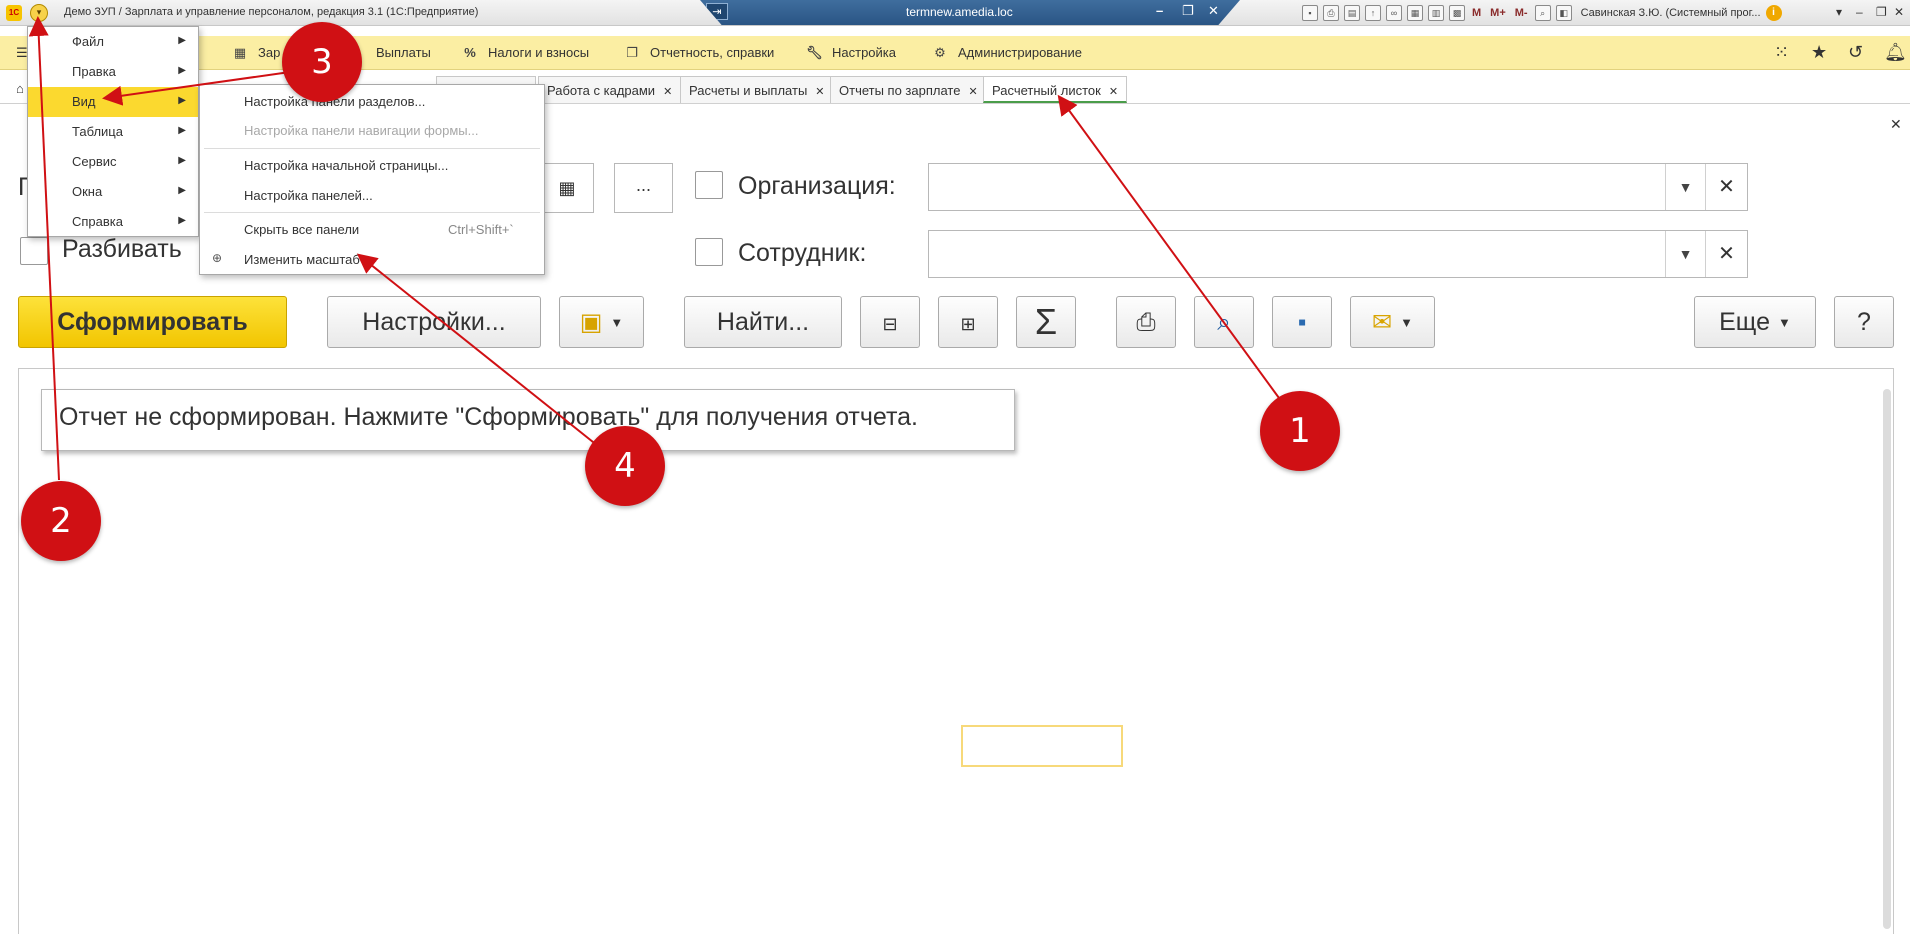  I want to click on menu-item-file: Файл ▶, so click(113, 42).